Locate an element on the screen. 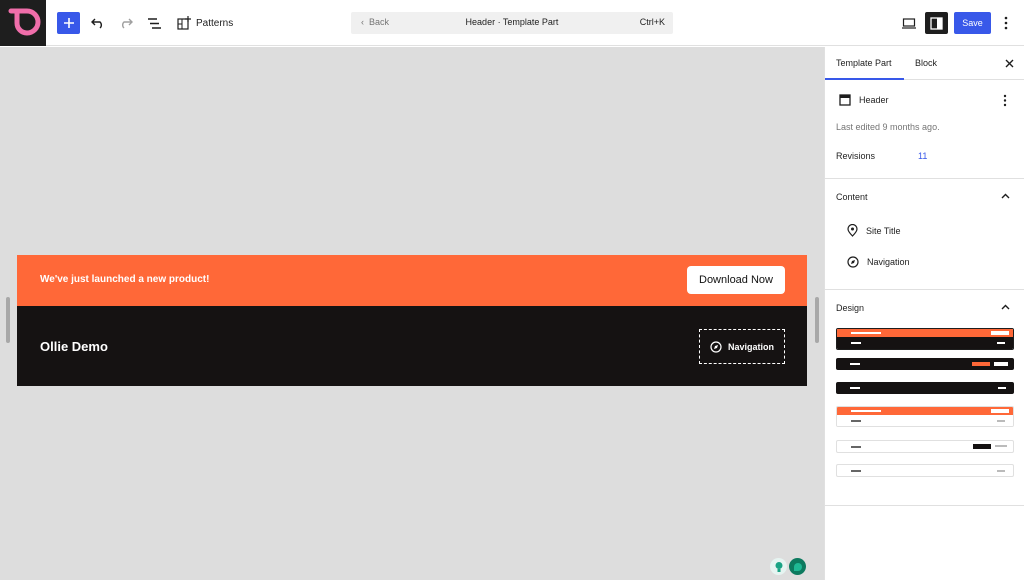 The width and height of the screenshot is (1024, 580). design-heading: Design is located at coordinates (850, 308).